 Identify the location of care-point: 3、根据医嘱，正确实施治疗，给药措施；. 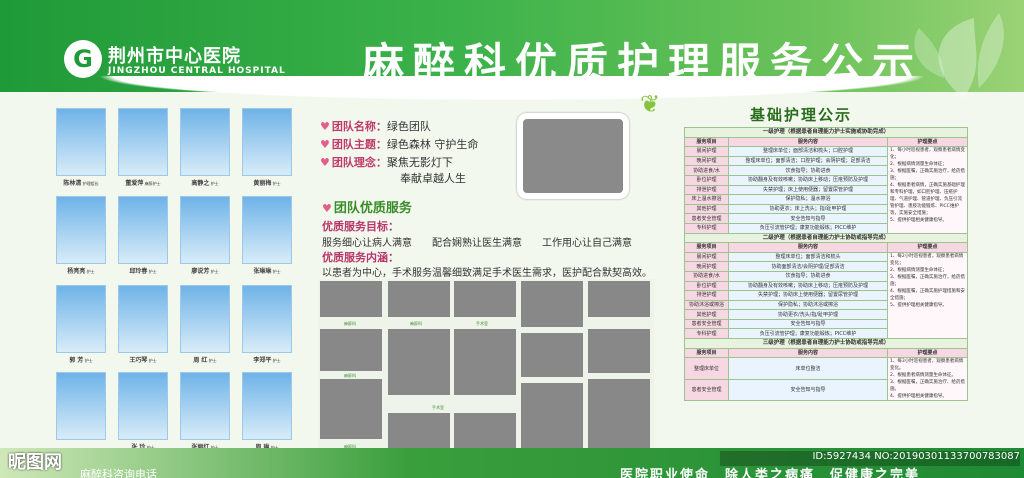
(927, 280).